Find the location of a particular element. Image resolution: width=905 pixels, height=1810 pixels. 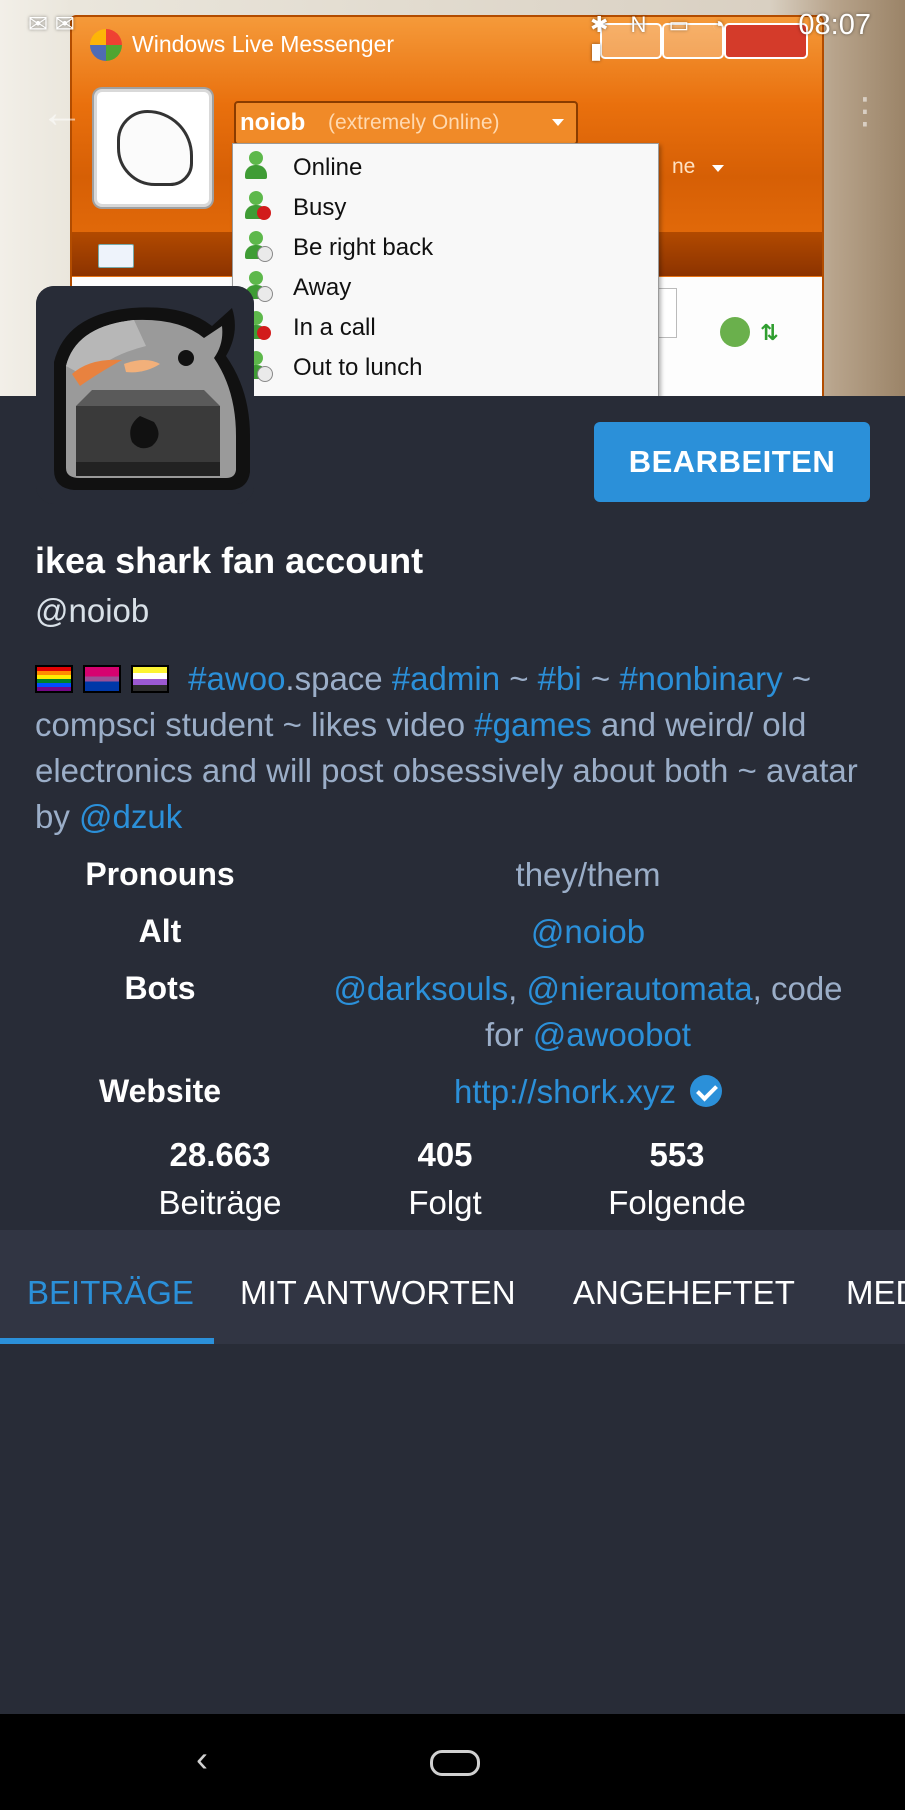

followers-count: 553 is located at coordinates (677, 1155).